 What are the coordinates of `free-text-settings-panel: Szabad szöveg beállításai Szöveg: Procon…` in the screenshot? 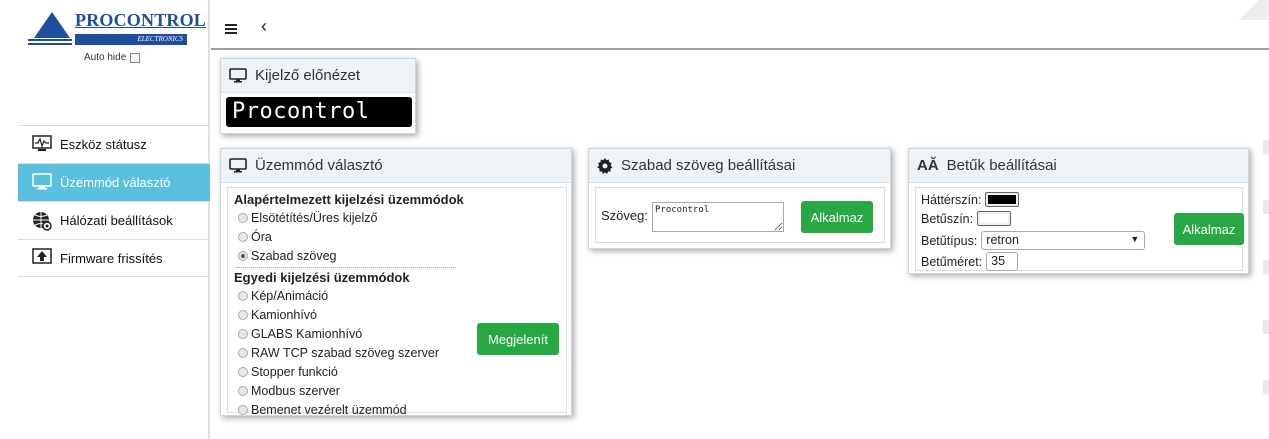 It's located at (739, 198).